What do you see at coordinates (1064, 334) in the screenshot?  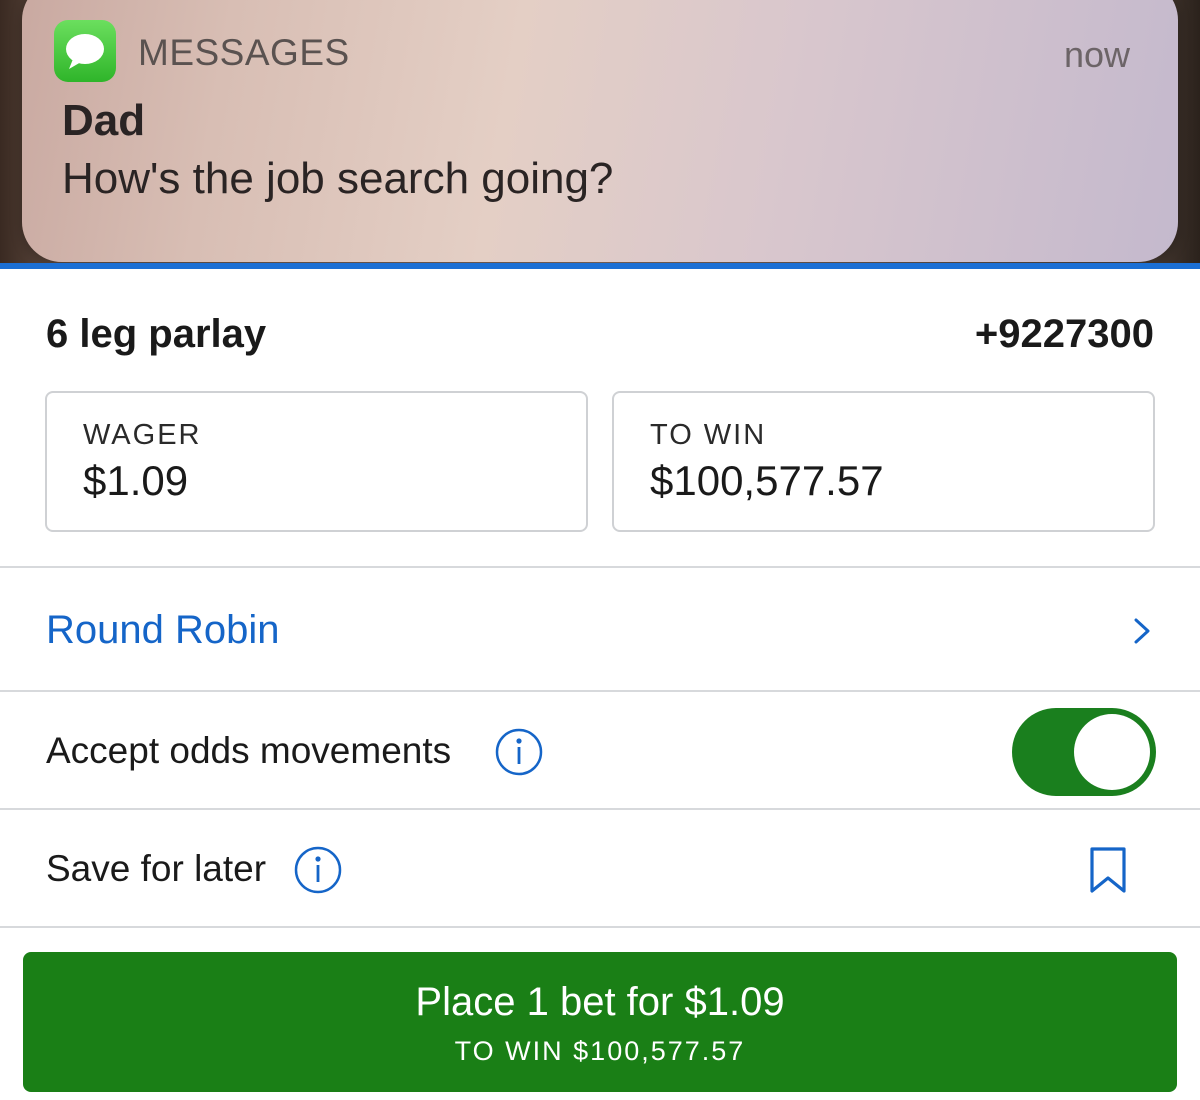 I see `parlay-odds: +9227300` at bounding box center [1064, 334].